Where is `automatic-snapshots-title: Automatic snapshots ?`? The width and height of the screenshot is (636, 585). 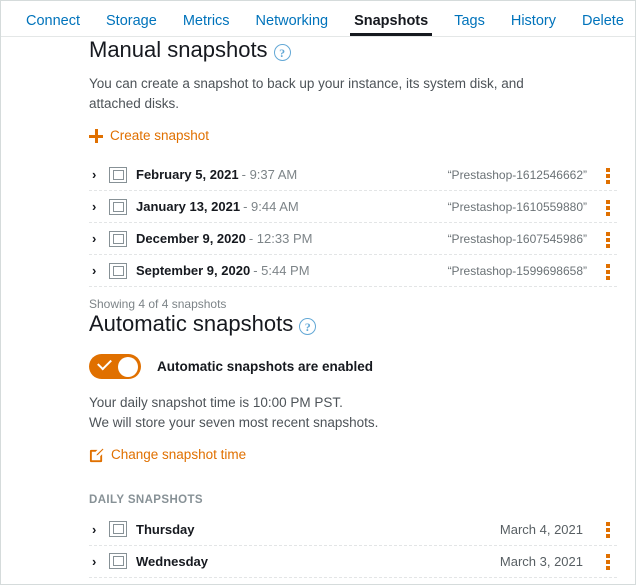 automatic-snapshots-title: Automatic snapshots ? is located at coordinates (362, 324).